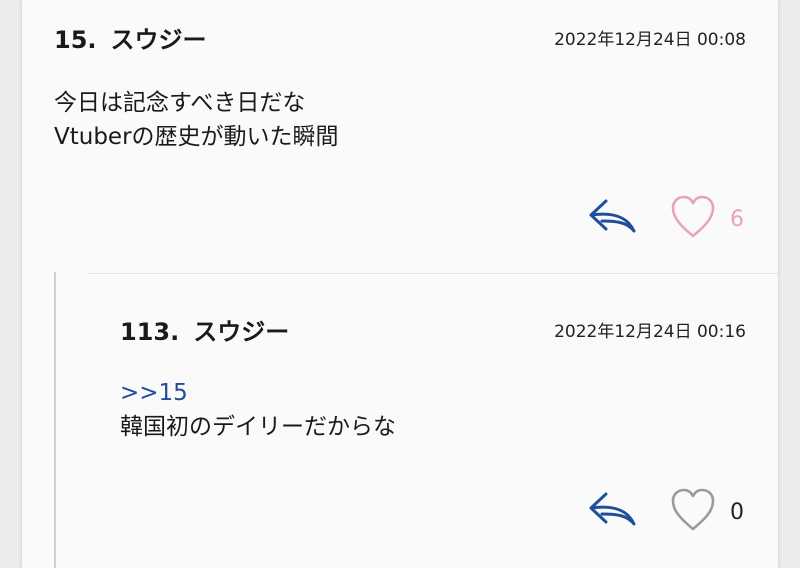 The image size is (800, 568). Describe the element at coordinates (737, 219) in the screenshot. I see `like-count: 6` at that location.